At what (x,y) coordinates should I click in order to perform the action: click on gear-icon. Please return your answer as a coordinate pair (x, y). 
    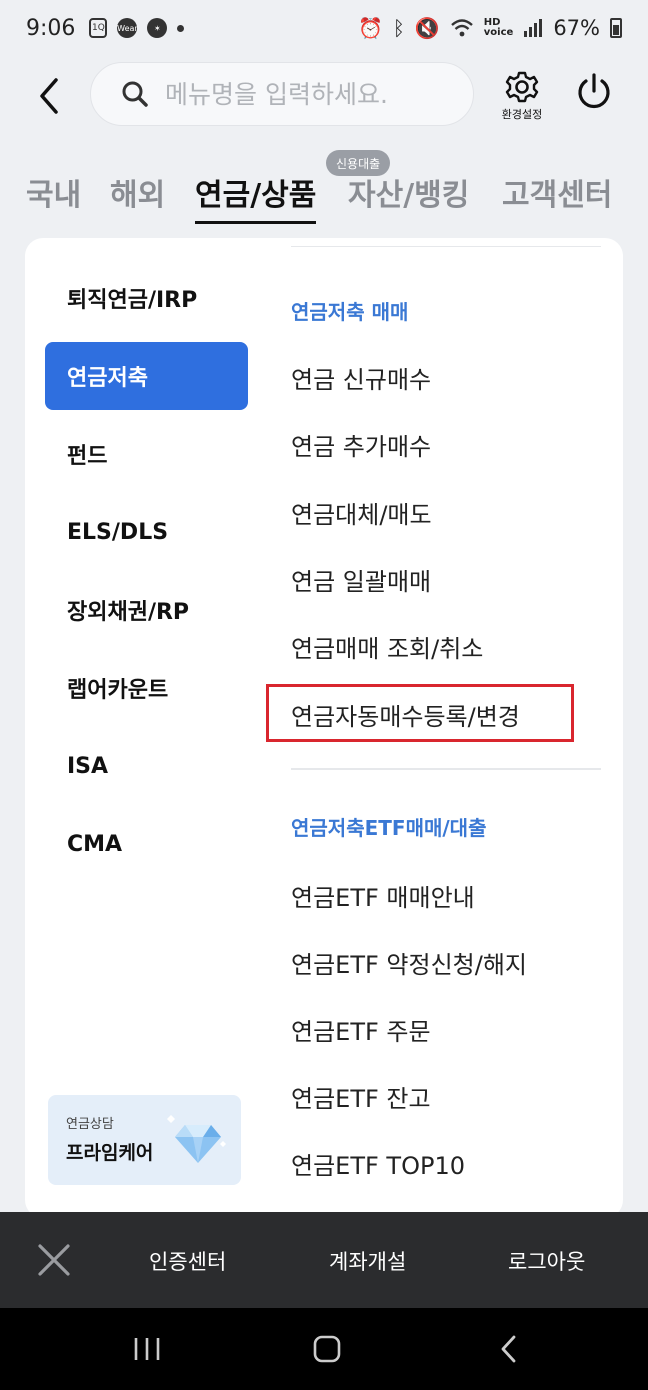
    Looking at the image, I should click on (522, 87).